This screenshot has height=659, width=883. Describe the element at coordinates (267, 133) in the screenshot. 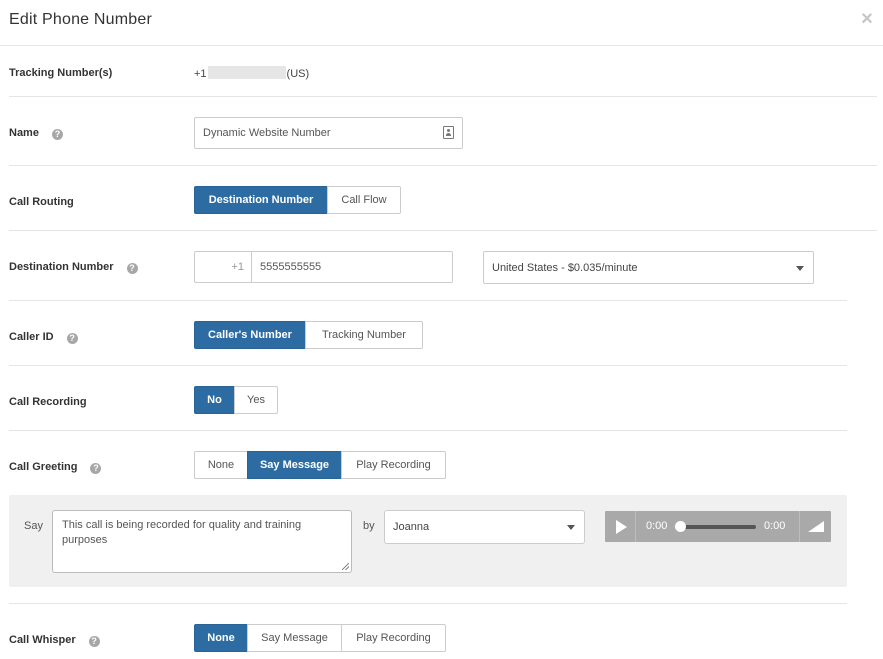

I see `name-value: Dynamic Website Number` at that location.